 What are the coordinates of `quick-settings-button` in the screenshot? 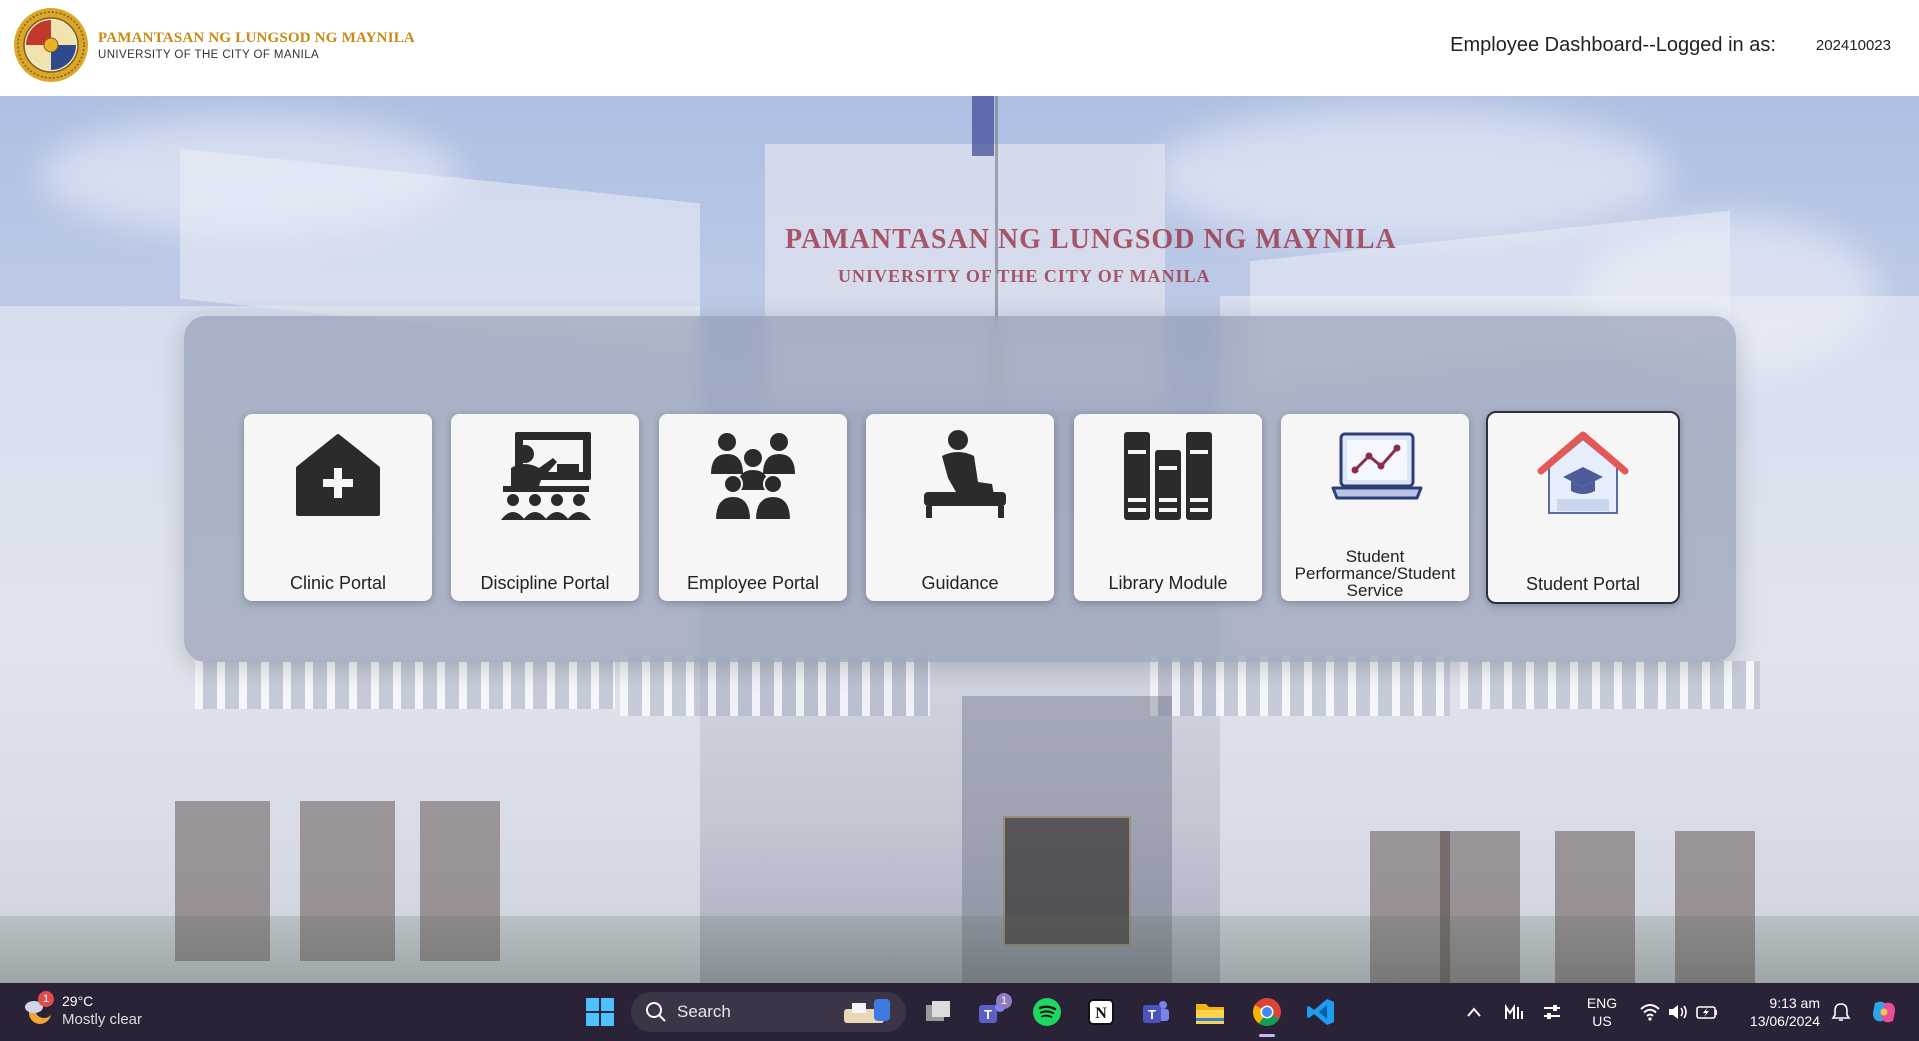 It's located at (1679, 1012).